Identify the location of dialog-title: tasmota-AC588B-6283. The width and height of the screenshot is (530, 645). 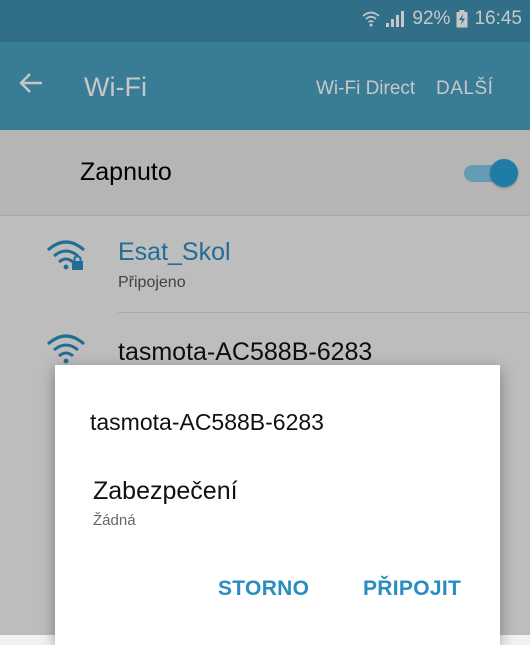
(207, 422).